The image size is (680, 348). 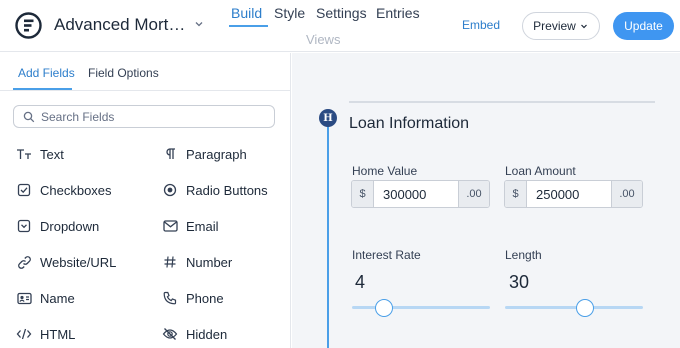 I want to click on sidebar-tab-divider, so click(x=145, y=90).